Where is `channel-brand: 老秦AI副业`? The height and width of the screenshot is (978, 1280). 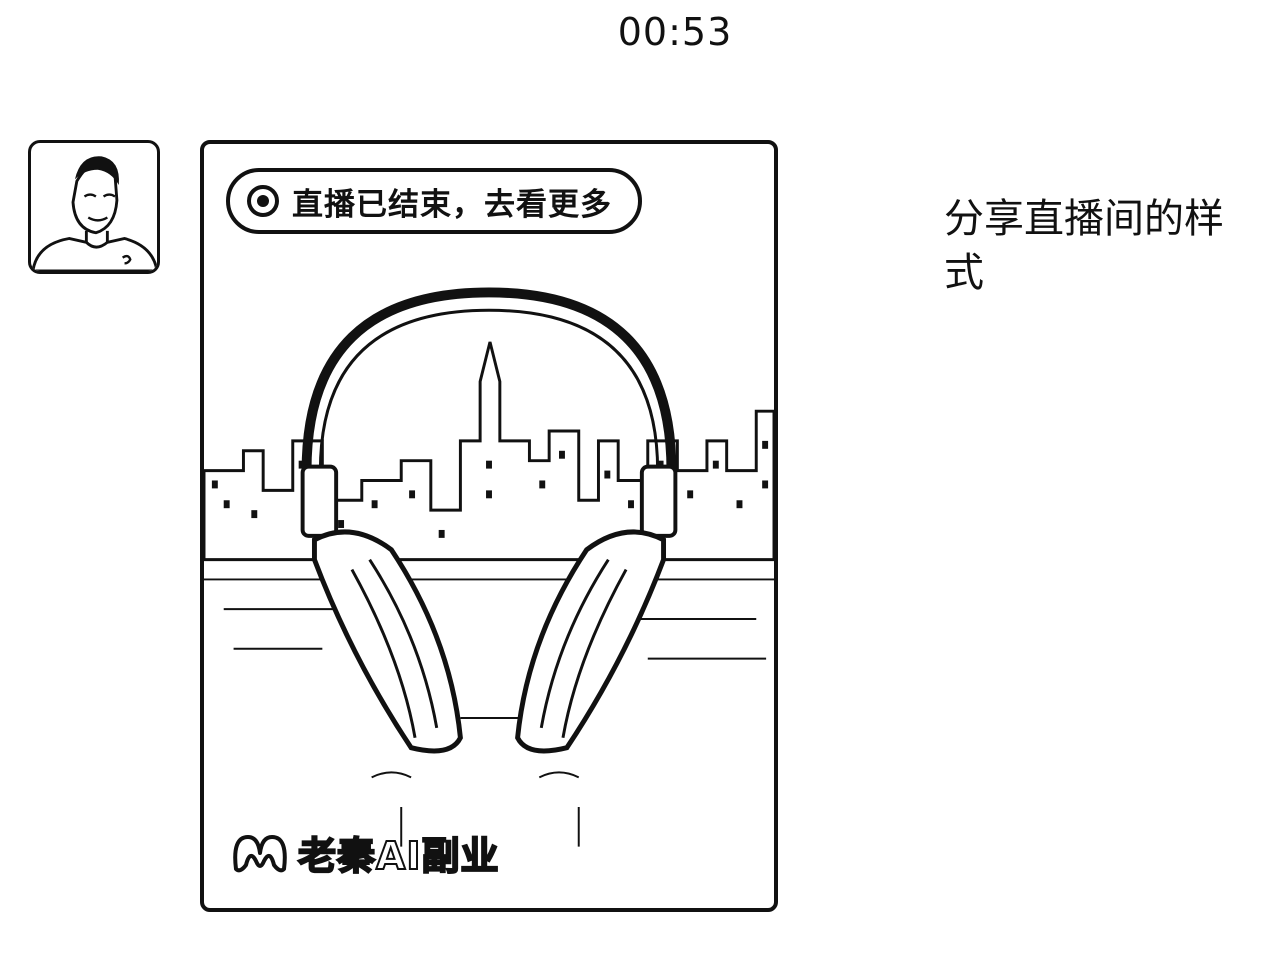 channel-brand: 老秦AI副业 is located at coordinates (365, 852).